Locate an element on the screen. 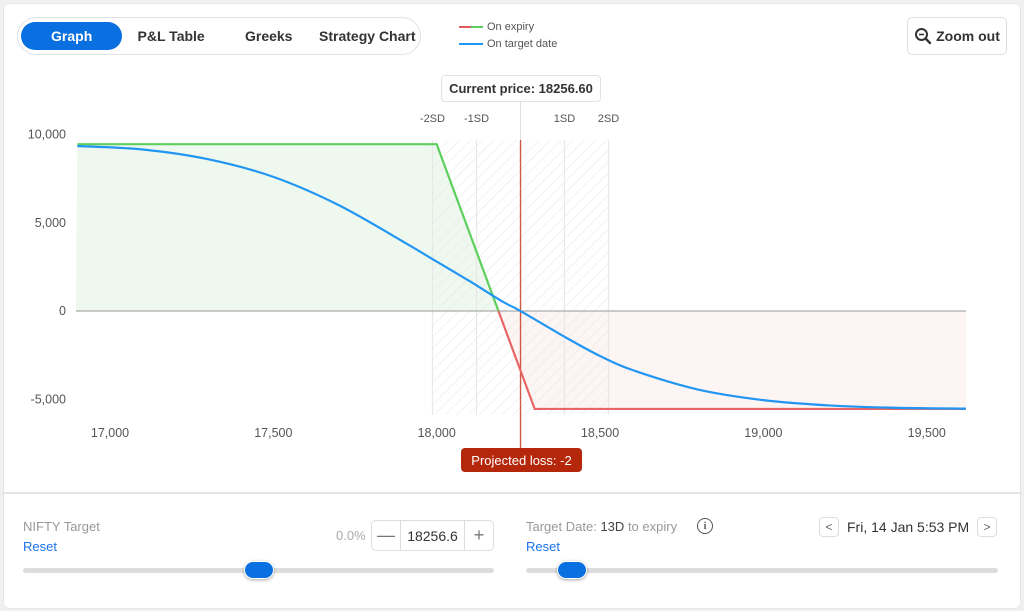  date-slider-thumb is located at coordinates (571, 570).